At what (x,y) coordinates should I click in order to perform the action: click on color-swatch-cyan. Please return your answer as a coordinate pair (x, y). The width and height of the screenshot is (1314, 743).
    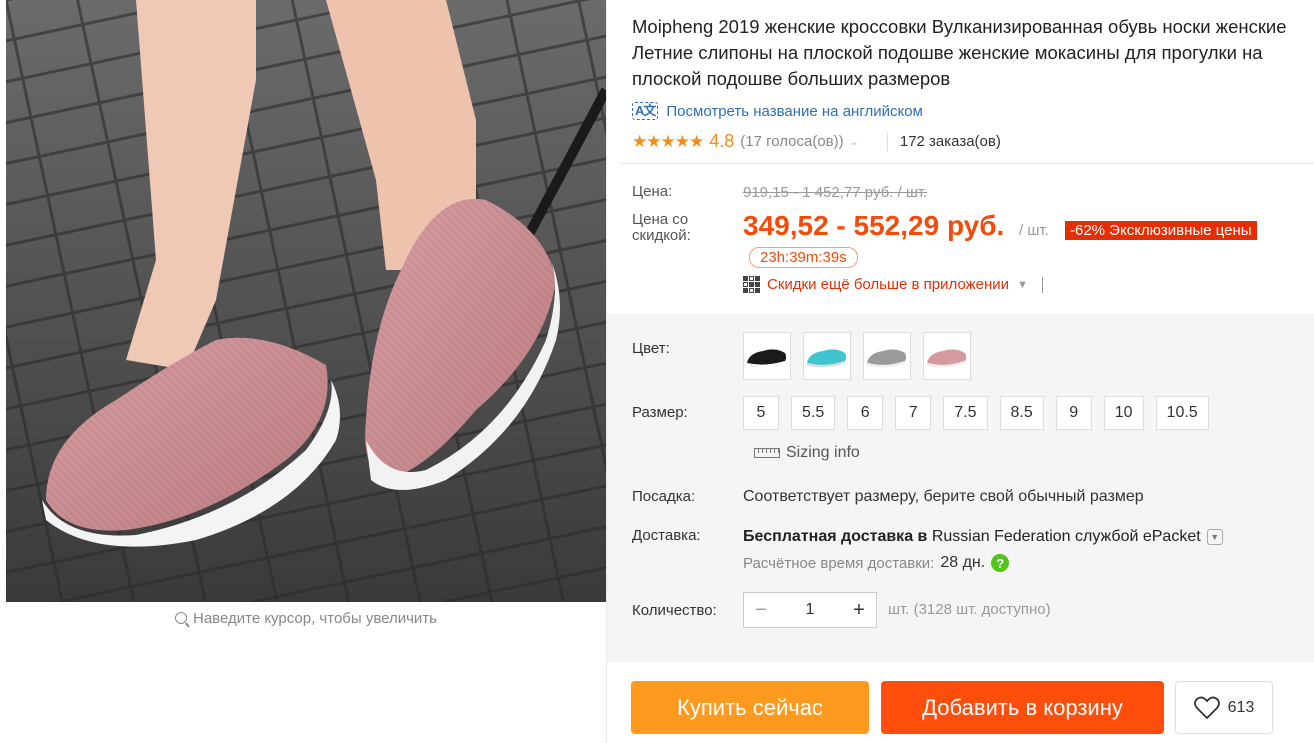
    Looking at the image, I should click on (827, 356).